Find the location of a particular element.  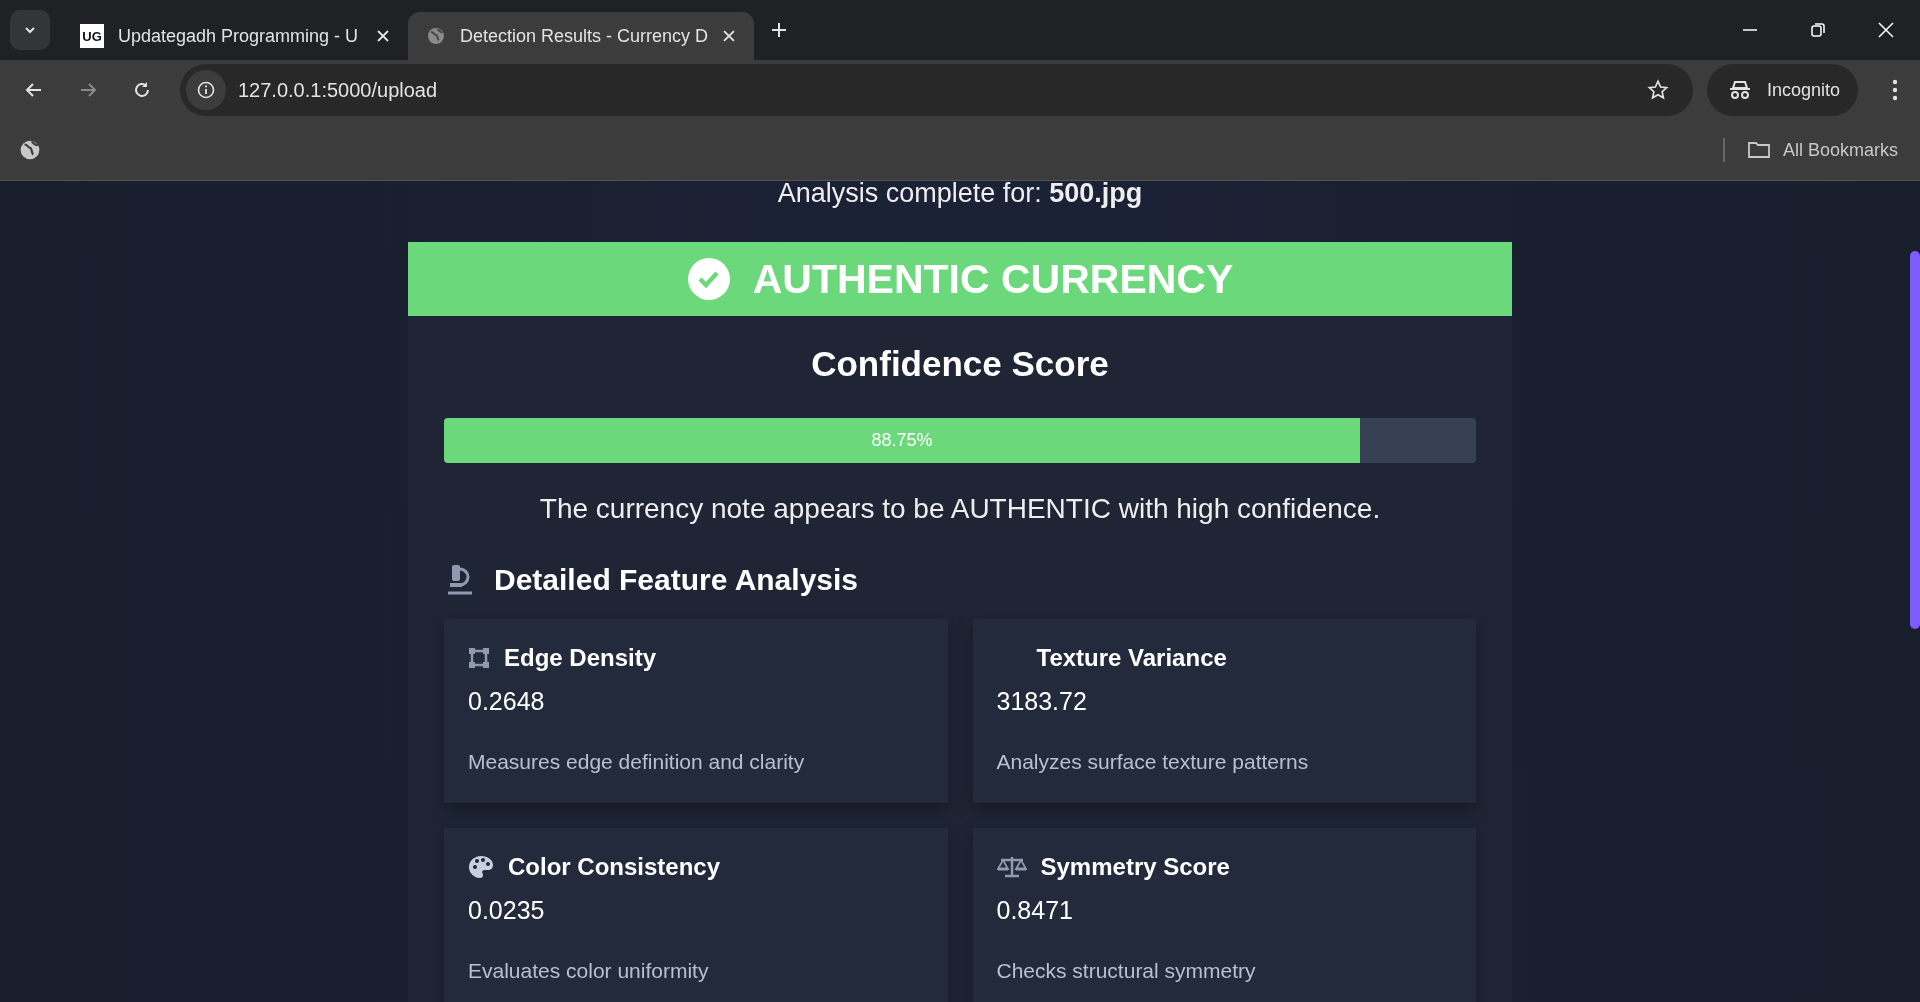

browser-tab: UG Updategadh Programming - U is located at coordinates (235, 36).